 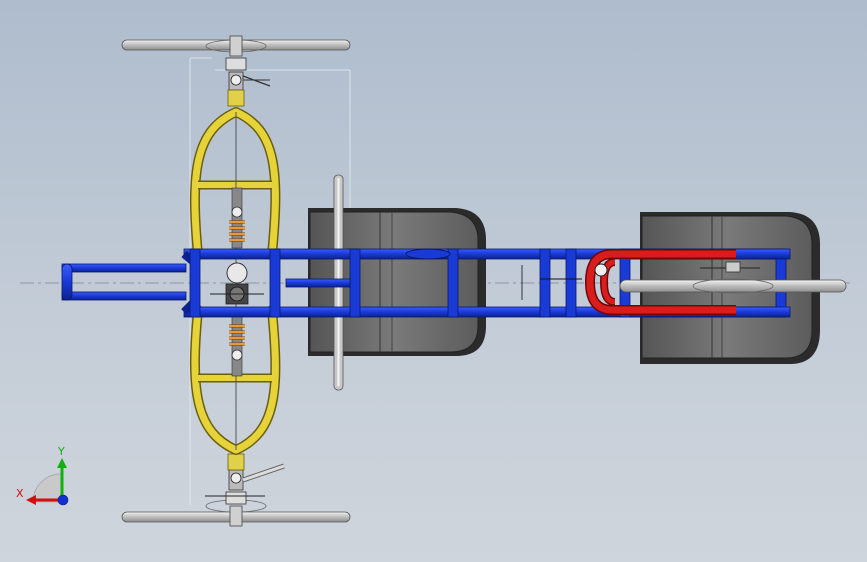 I want to click on orientation-triad: X Y, so click(x=42, y=475).